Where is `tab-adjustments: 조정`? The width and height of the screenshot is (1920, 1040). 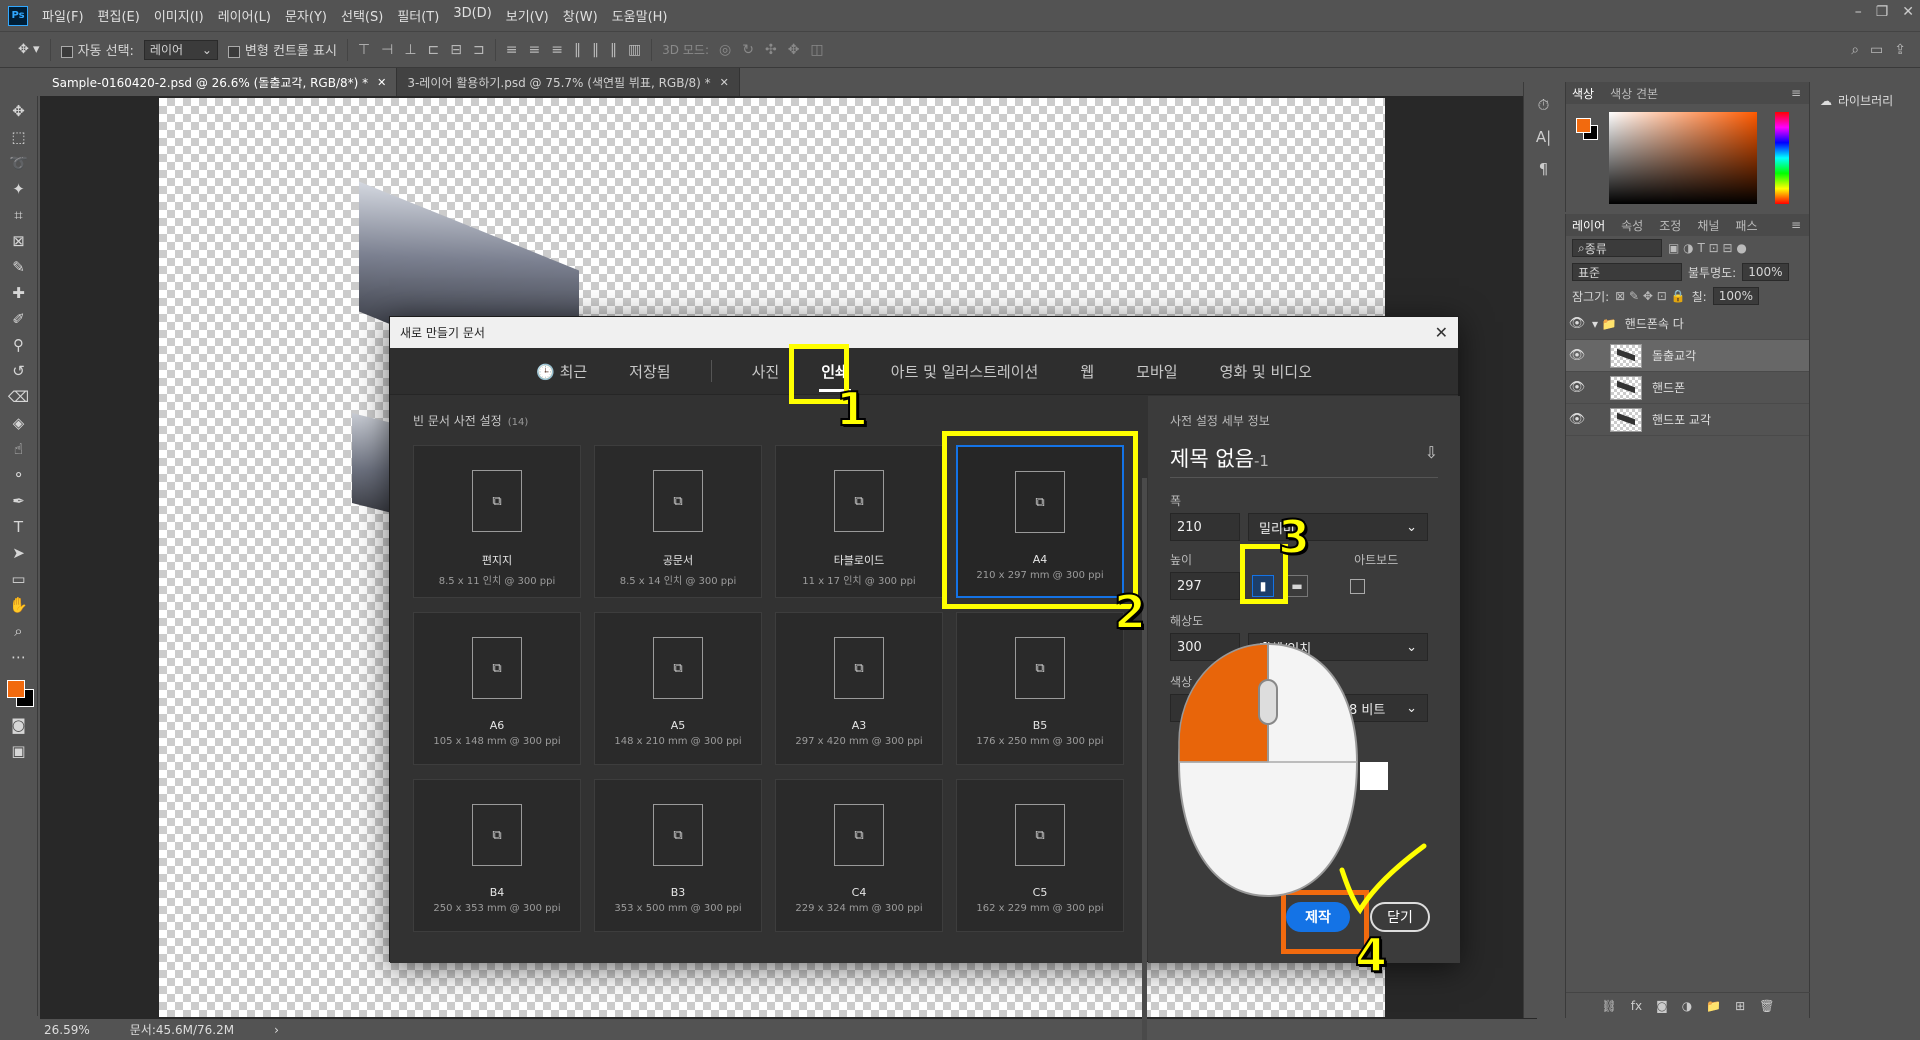 tab-adjustments: 조정 is located at coordinates (1670, 225).